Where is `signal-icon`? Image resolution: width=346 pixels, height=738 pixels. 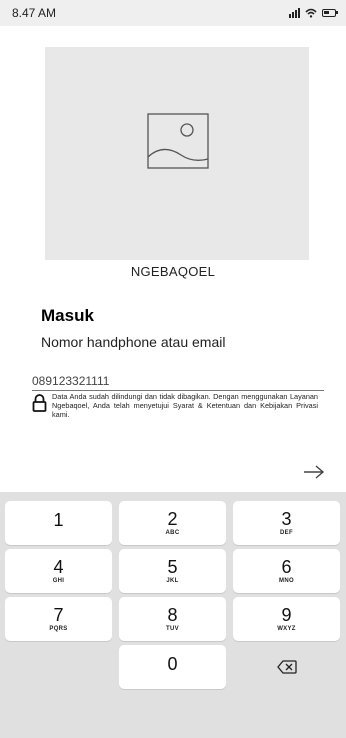 signal-icon is located at coordinates (294, 13).